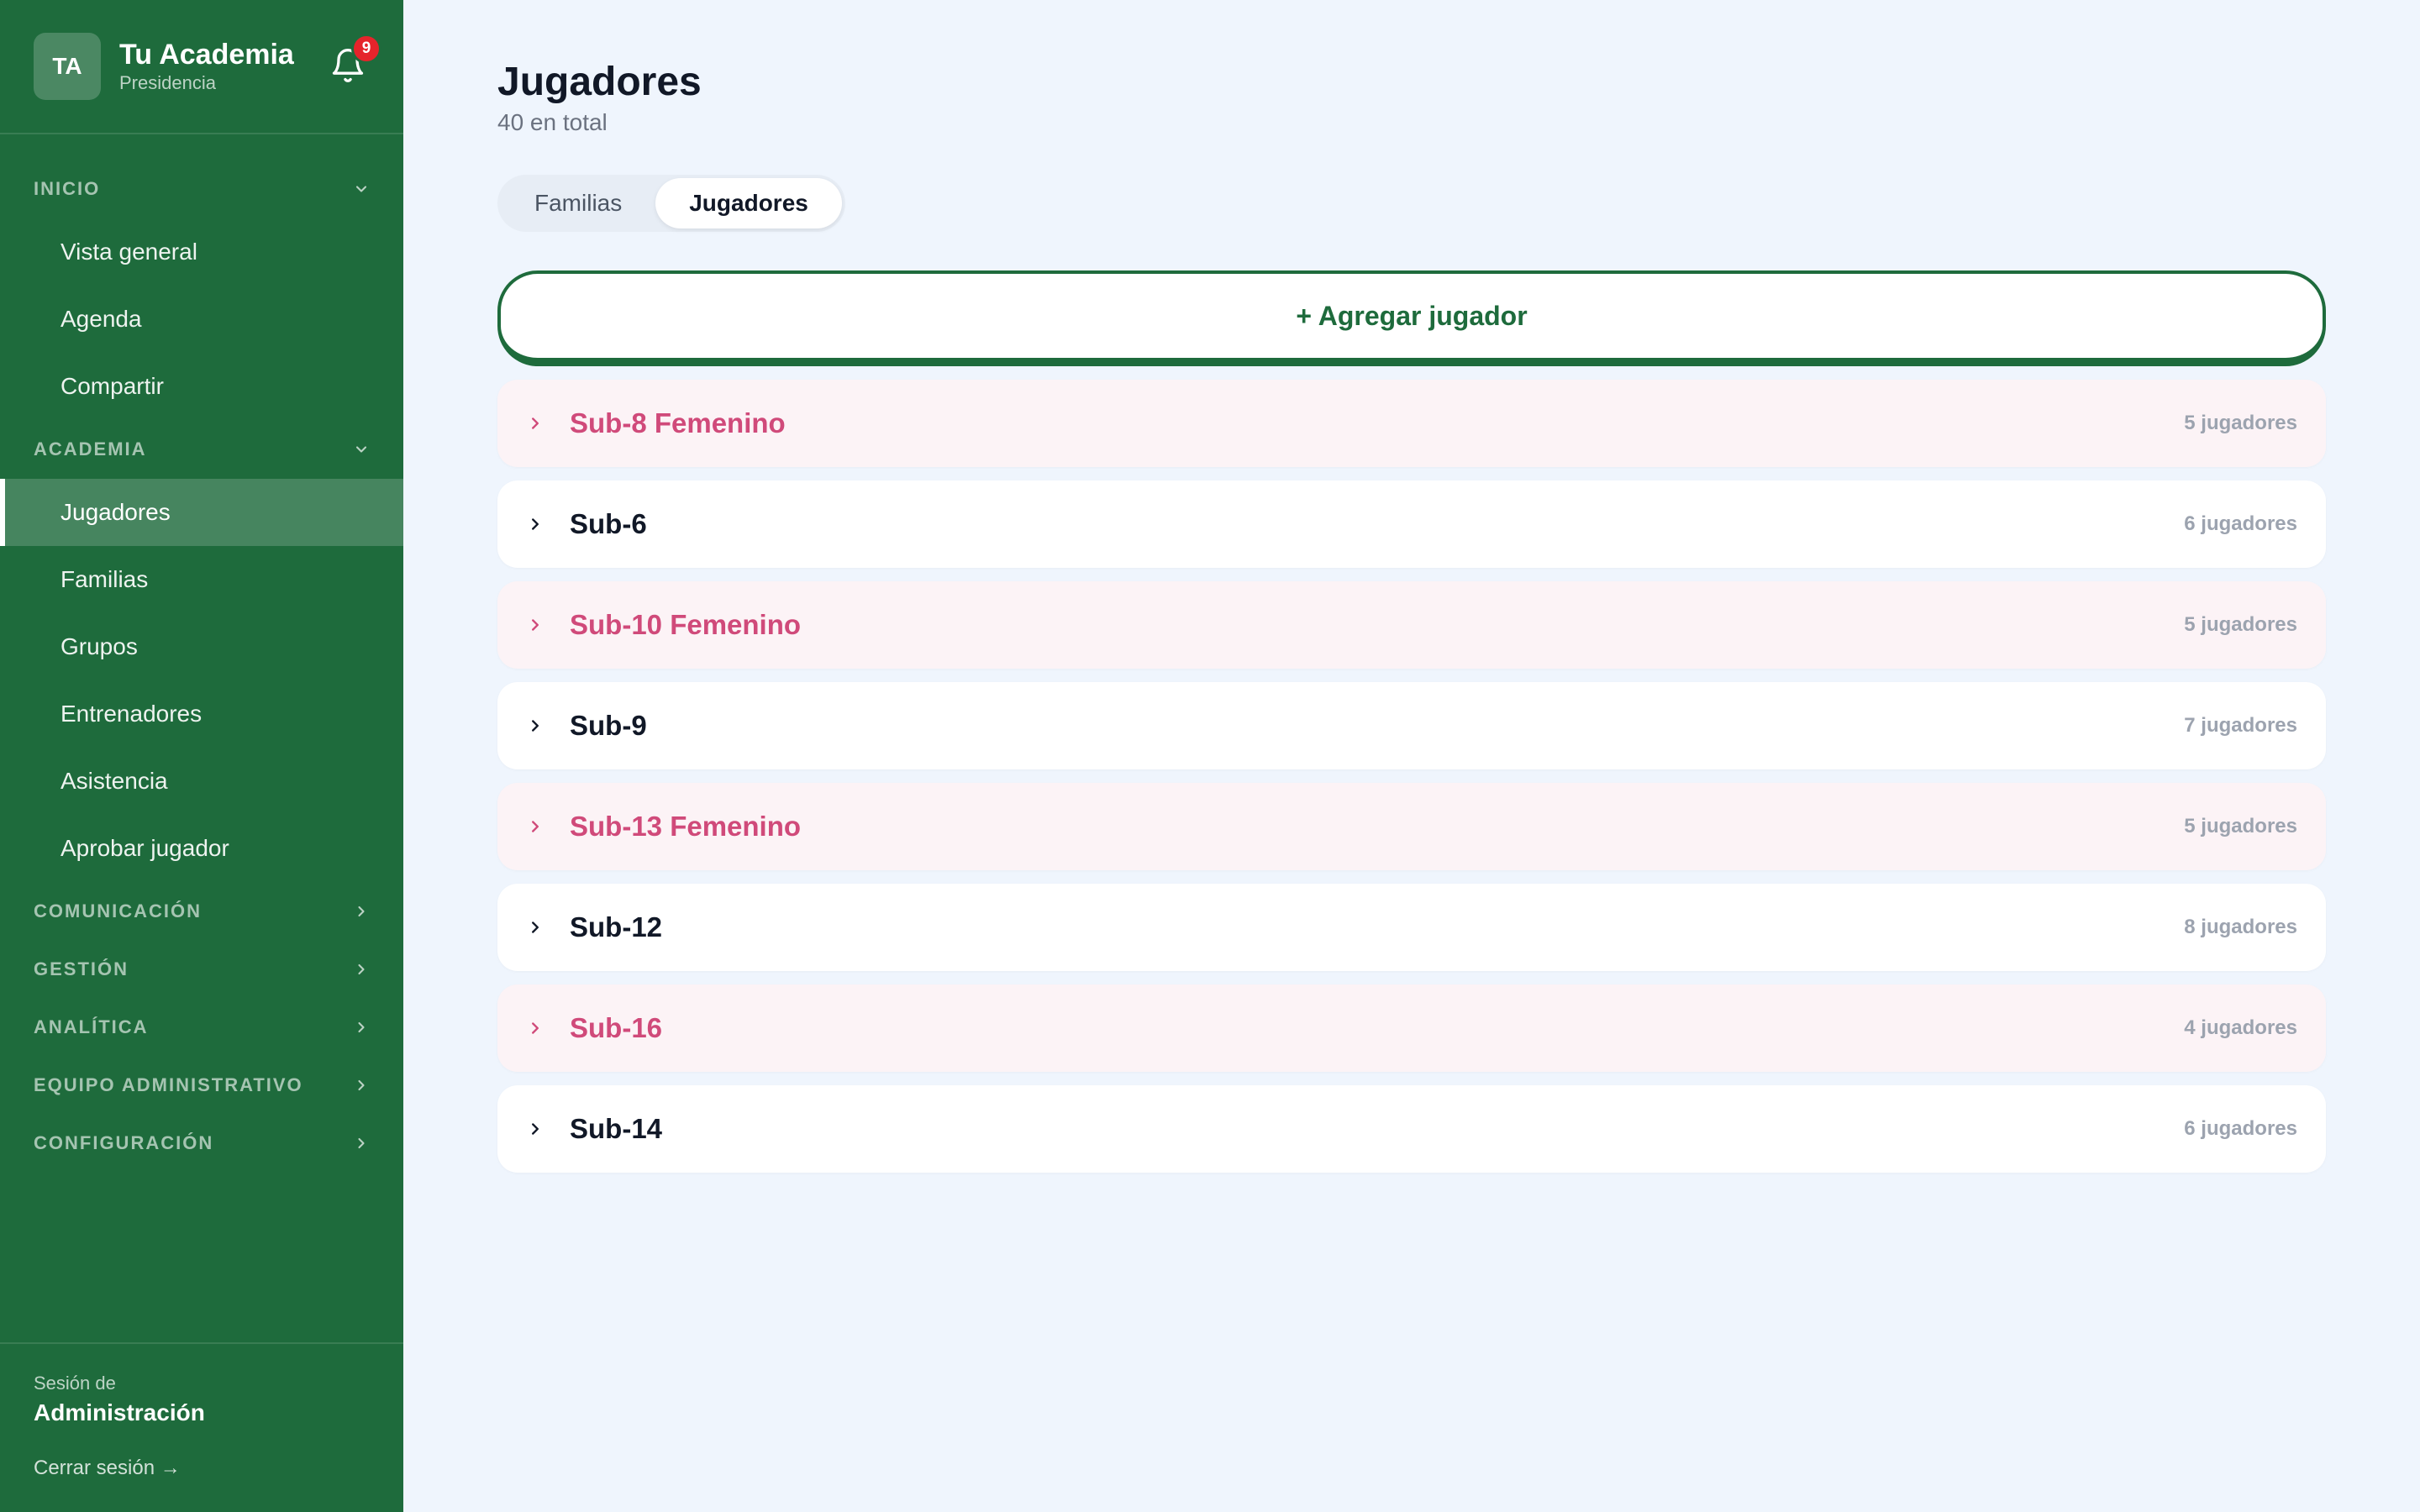  Describe the element at coordinates (1411, 625) in the screenshot. I see `group-row: Sub-10 Femenino 5 jugadores` at that location.